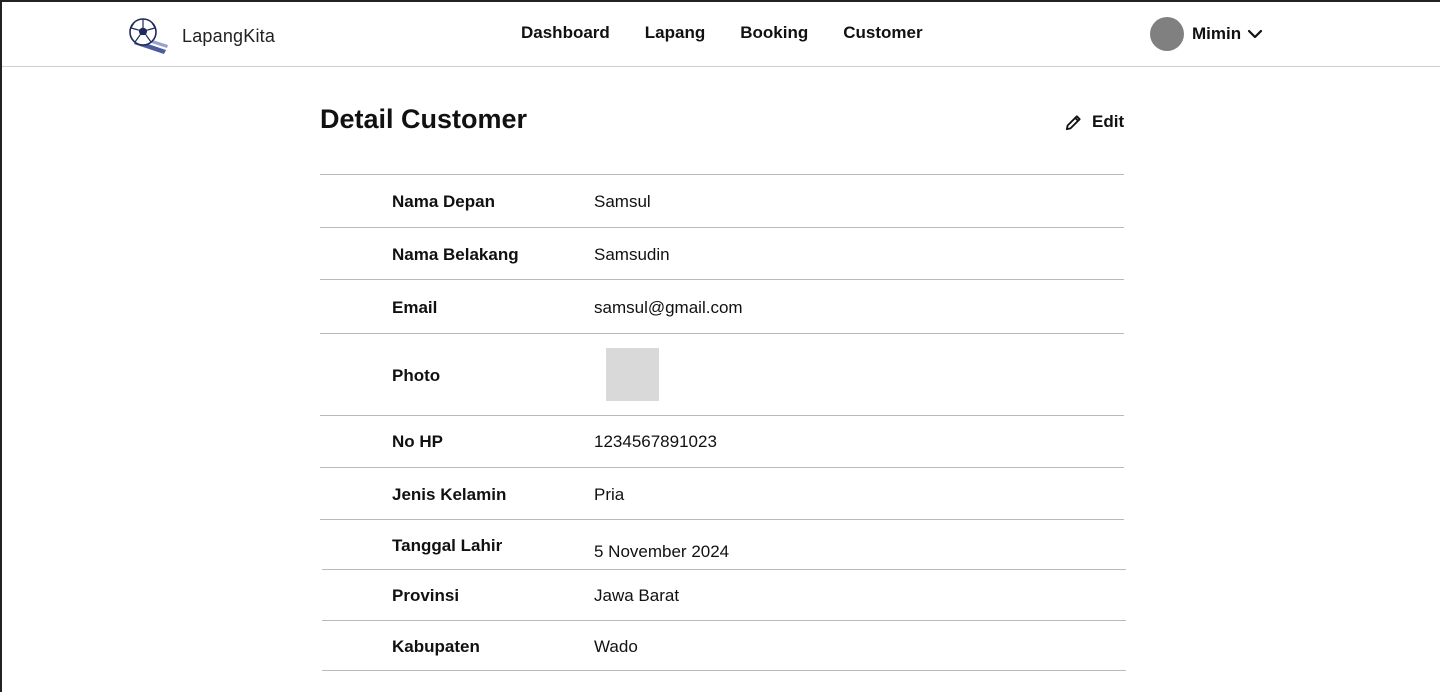 This screenshot has height=692, width=1440. Describe the element at coordinates (622, 201) in the screenshot. I see `value-nama-depan: Samsul` at that location.